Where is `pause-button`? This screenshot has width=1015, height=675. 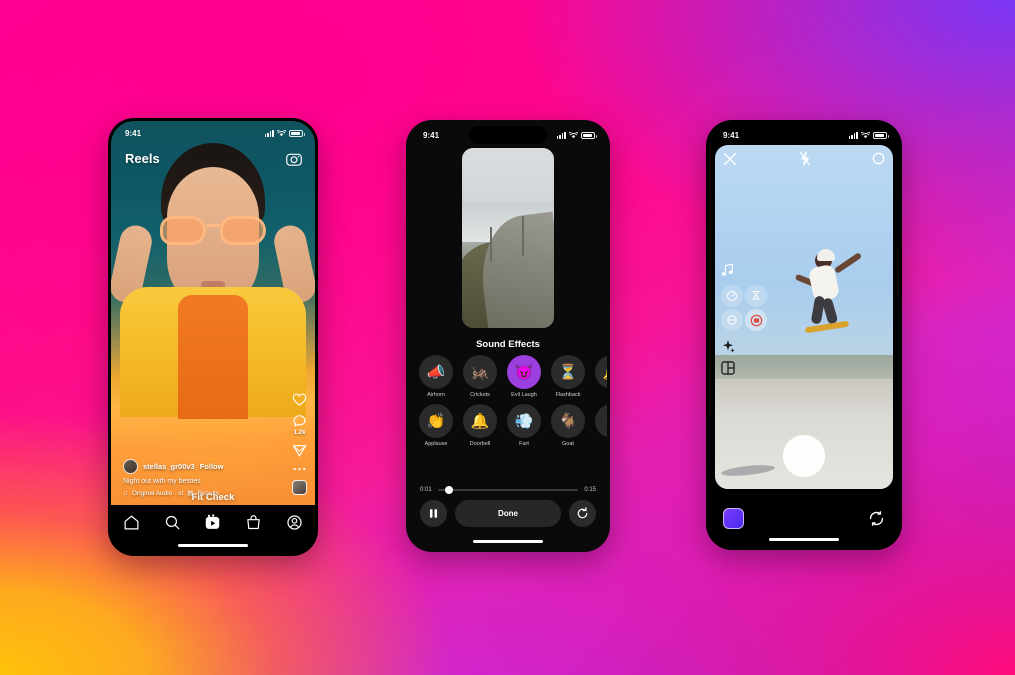 pause-button is located at coordinates (433, 513).